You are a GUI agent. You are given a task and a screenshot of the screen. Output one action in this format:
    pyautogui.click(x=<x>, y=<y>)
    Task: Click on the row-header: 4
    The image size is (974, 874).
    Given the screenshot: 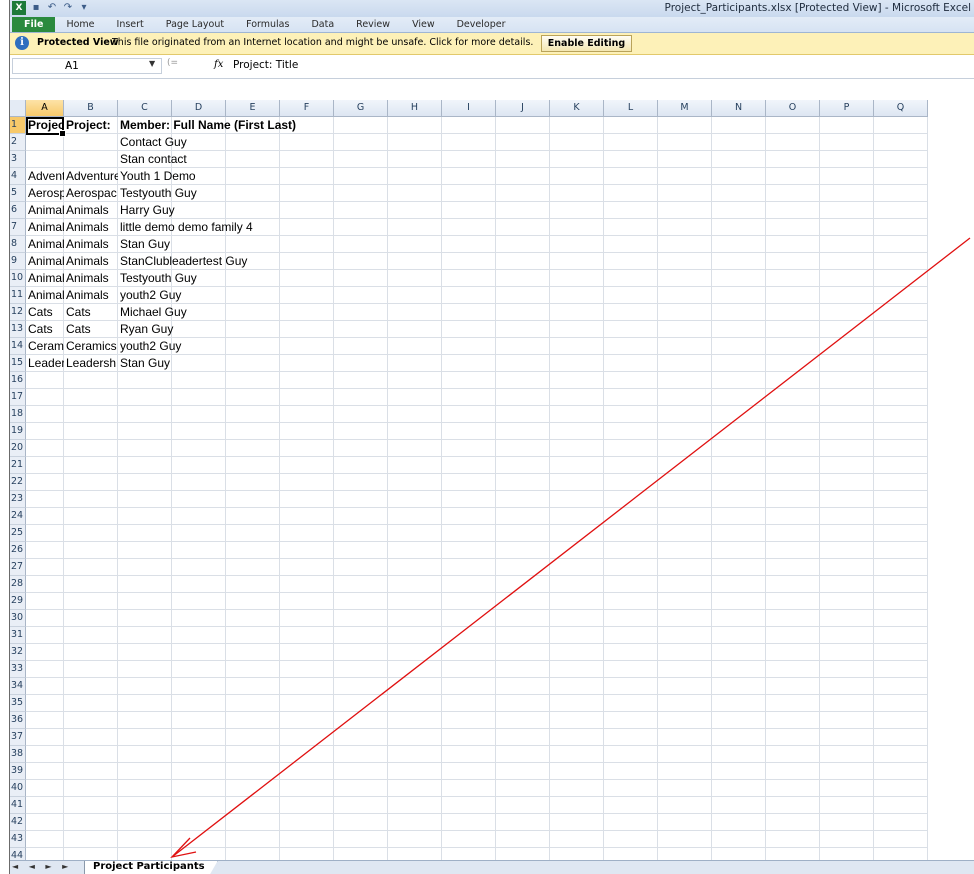 What is the action you would take?
    pyautogui.click(x=18, y=176)
    